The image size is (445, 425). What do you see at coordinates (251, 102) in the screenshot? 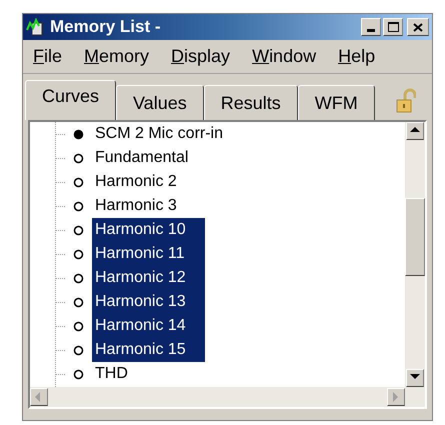
I see `tab: Results` at bounding box center [251, 102].